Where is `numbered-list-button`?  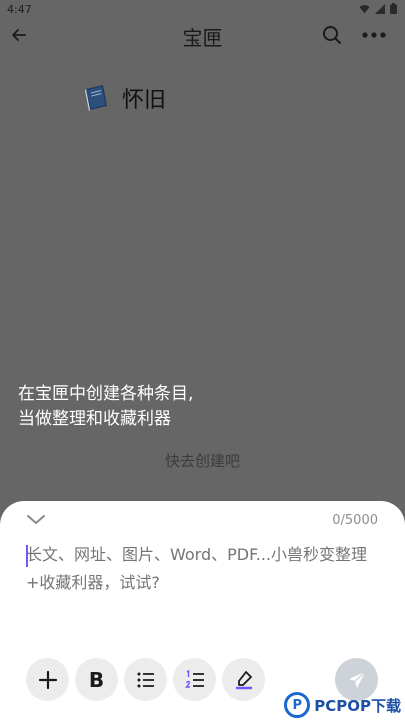
numbered-list-button is located at coordinates (194, 679).